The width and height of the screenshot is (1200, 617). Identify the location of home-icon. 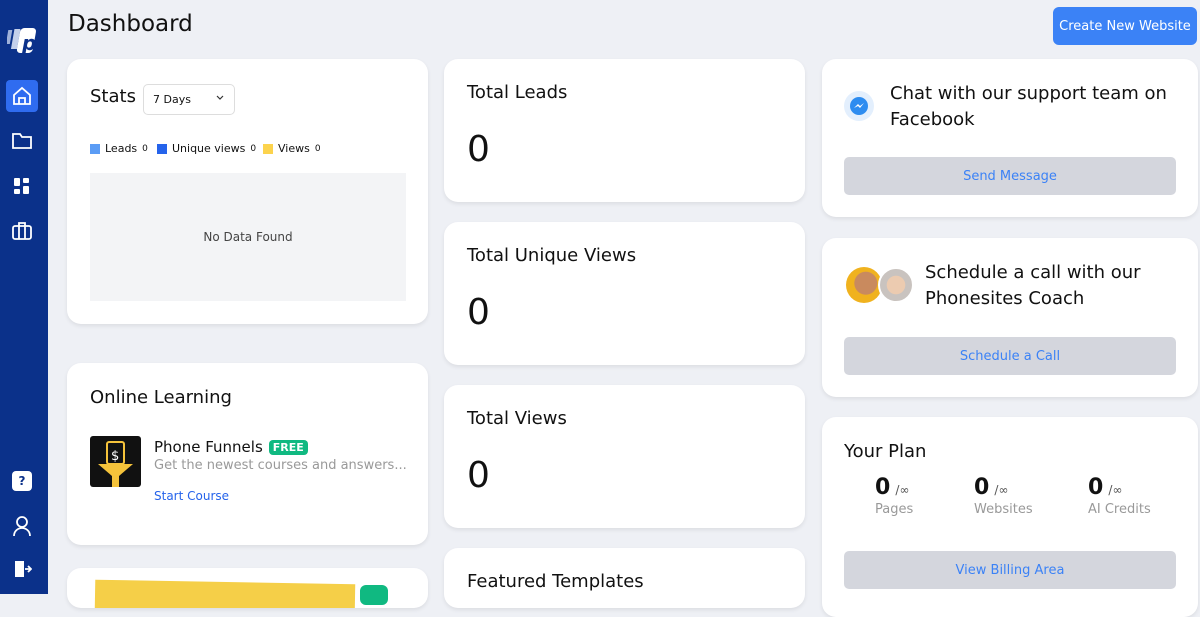
(22, 95).